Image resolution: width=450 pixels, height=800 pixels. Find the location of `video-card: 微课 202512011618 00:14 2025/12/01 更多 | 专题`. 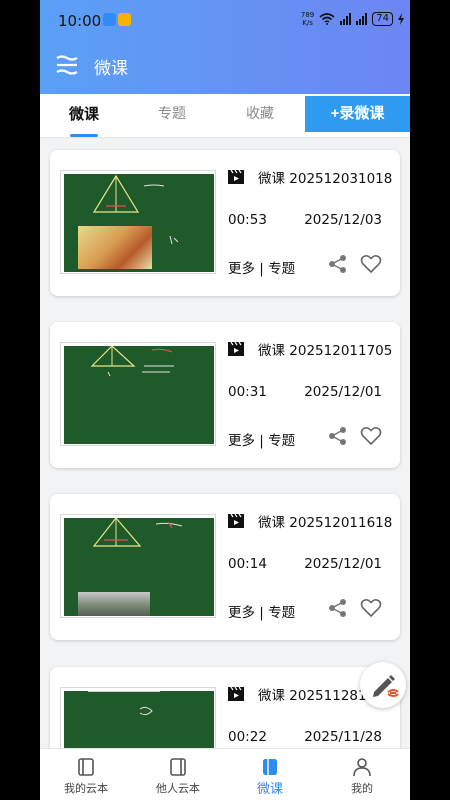

video-card: 微课 202512011618 00:14 2025/12/01 更多 | 专题 is located at coordinates (225, 567).